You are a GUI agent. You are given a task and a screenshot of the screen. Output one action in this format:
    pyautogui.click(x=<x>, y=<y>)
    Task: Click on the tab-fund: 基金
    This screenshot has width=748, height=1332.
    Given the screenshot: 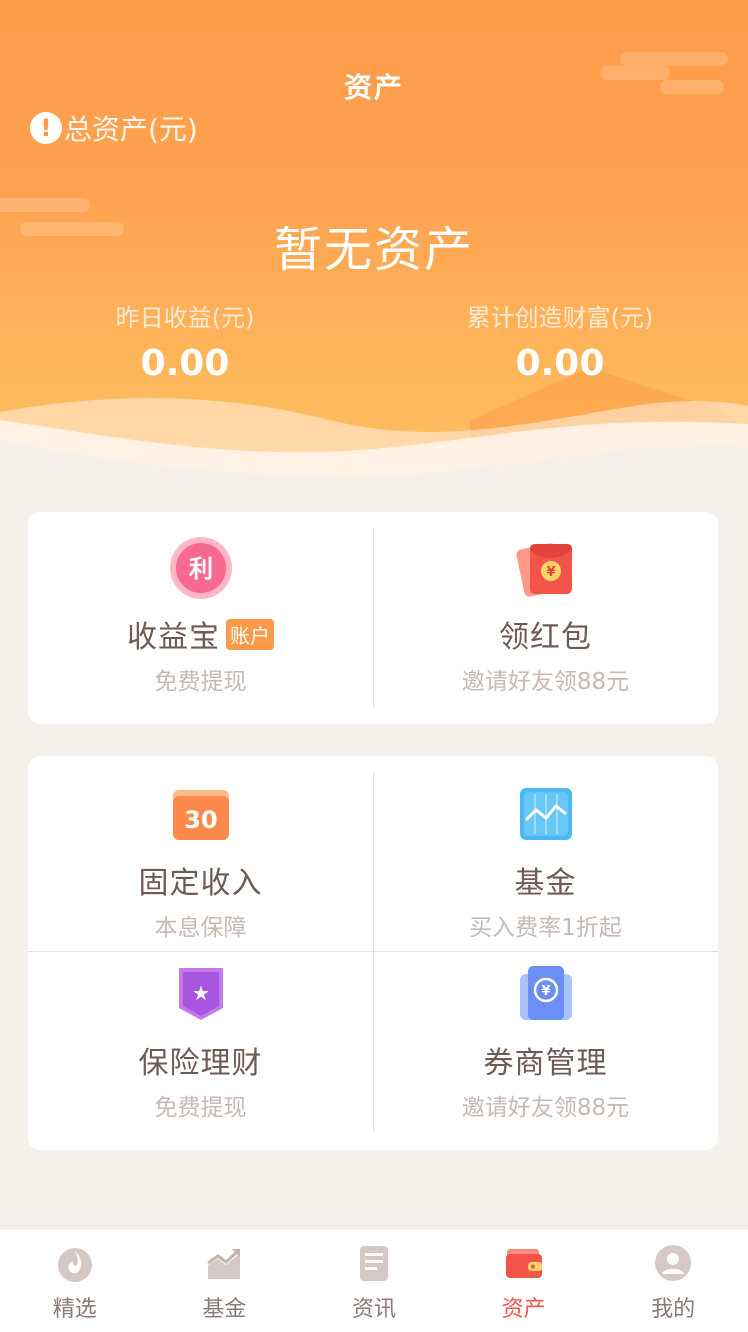 What is the action you would take?
    pyautogui.click(x=225, y=1280)
    